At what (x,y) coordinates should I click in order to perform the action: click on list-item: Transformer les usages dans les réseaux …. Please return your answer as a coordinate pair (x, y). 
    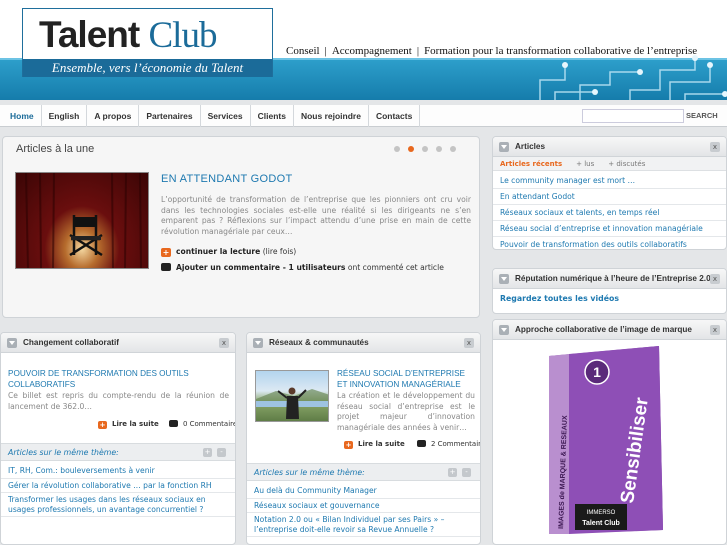
    Looking at the image, I should click on (118, 505).